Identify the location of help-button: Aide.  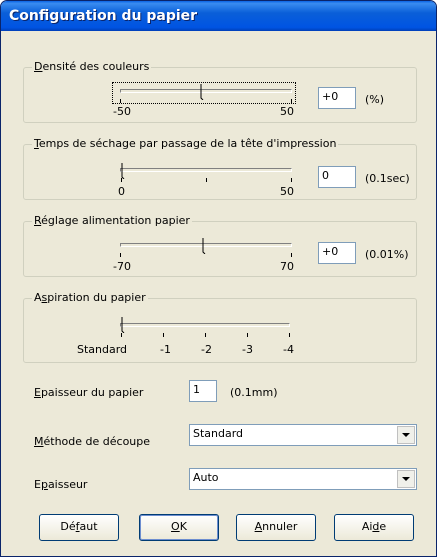
(374, 527).